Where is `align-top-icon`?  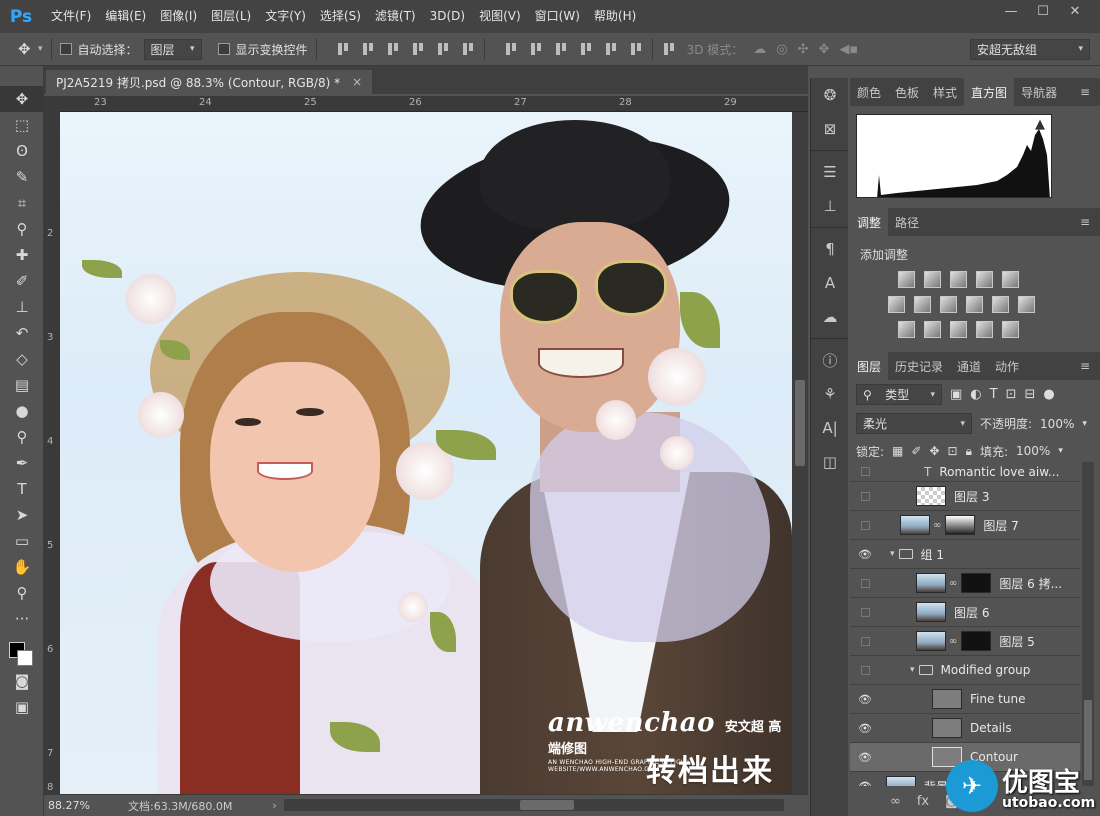
align-top-icon is located at coordinates (343, 49).